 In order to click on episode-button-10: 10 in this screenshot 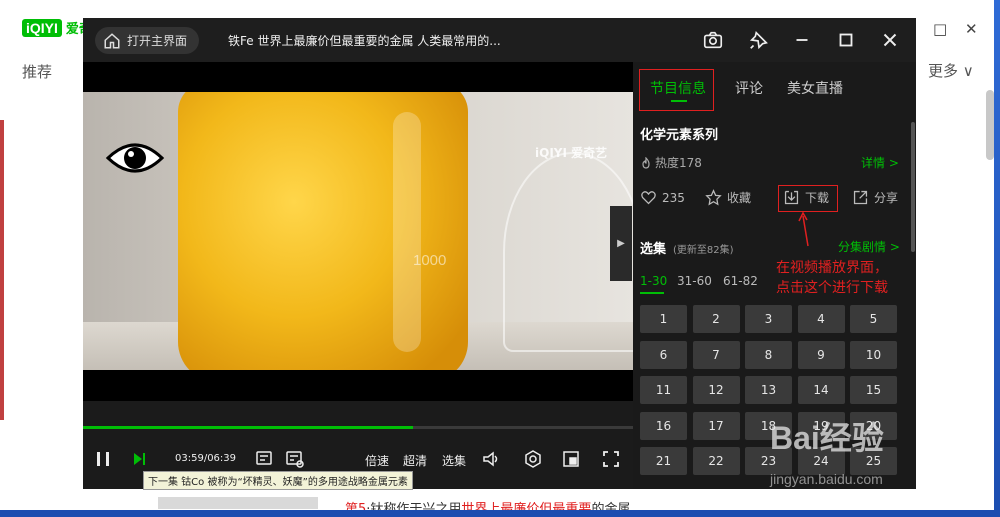, I will do `click(873, 354)`.